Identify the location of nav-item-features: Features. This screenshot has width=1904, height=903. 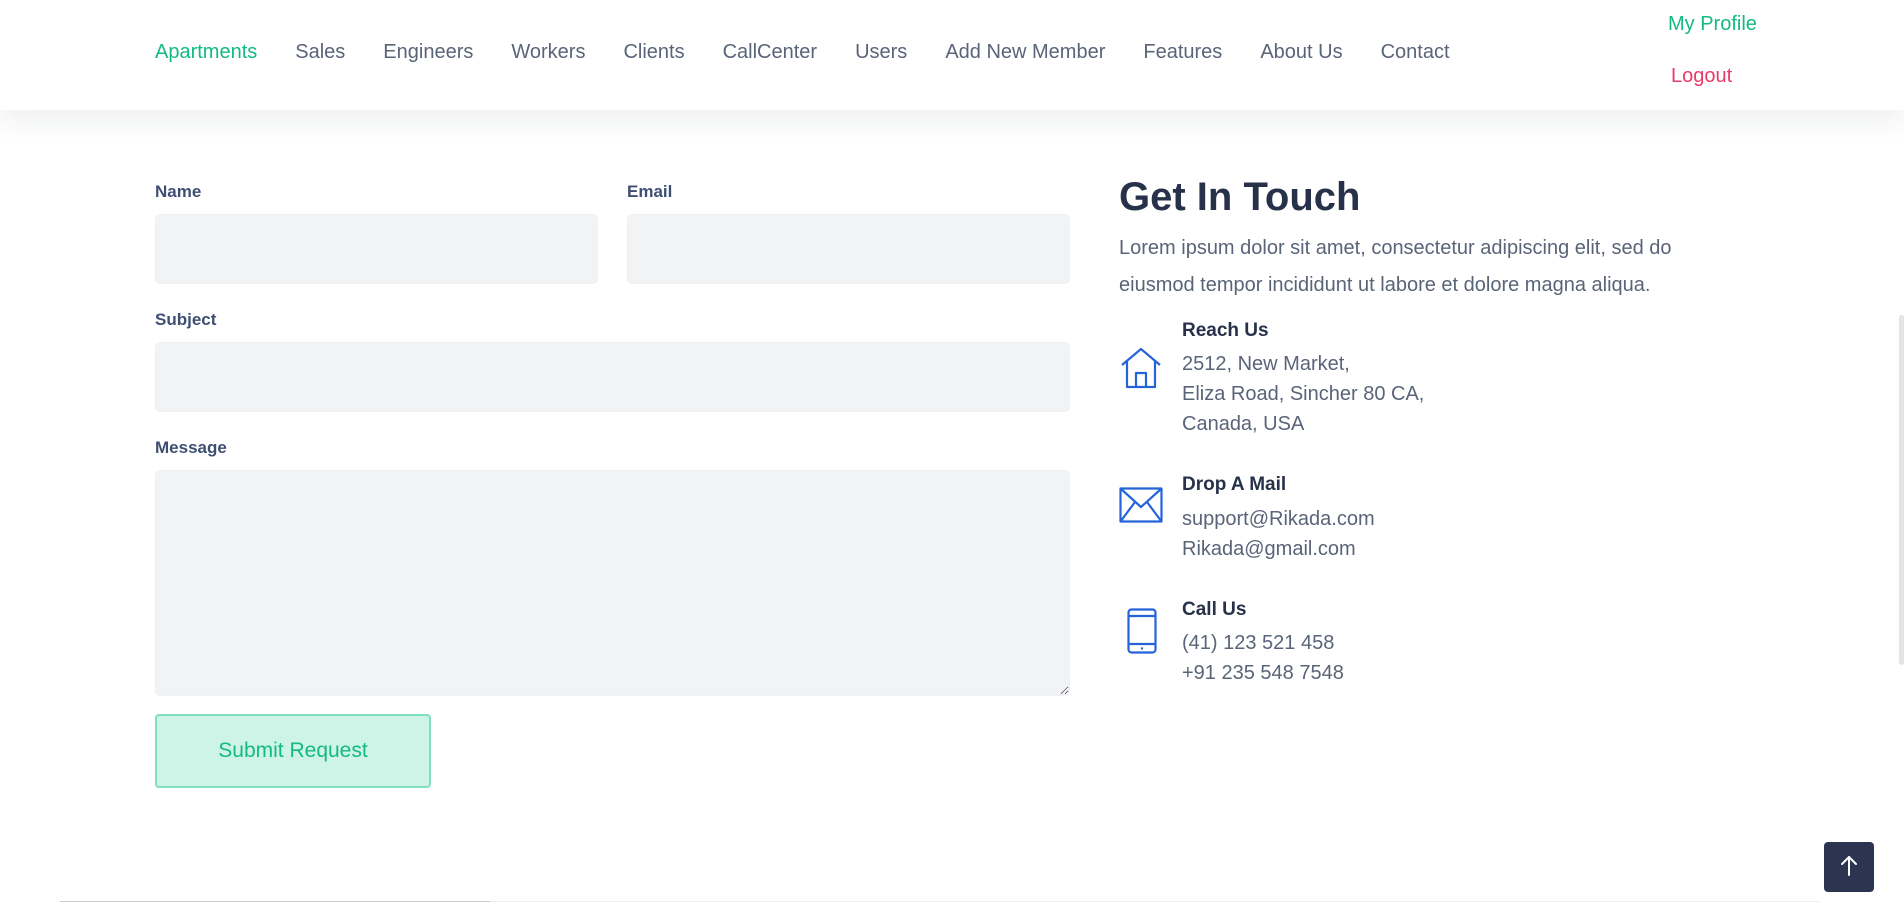
(1182, 52).